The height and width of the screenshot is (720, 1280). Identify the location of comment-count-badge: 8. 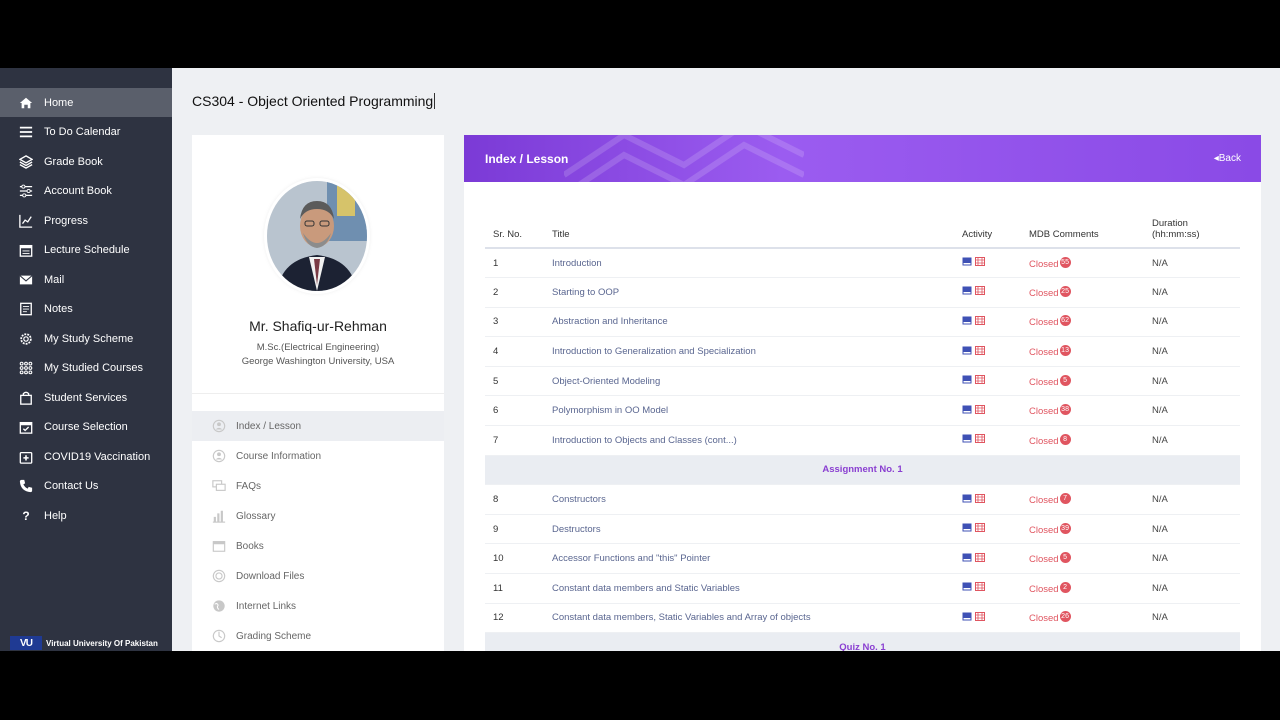
(1065, 439).